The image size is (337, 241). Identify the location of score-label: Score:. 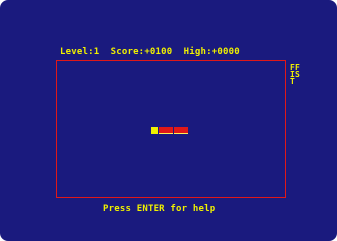
(127, 52).